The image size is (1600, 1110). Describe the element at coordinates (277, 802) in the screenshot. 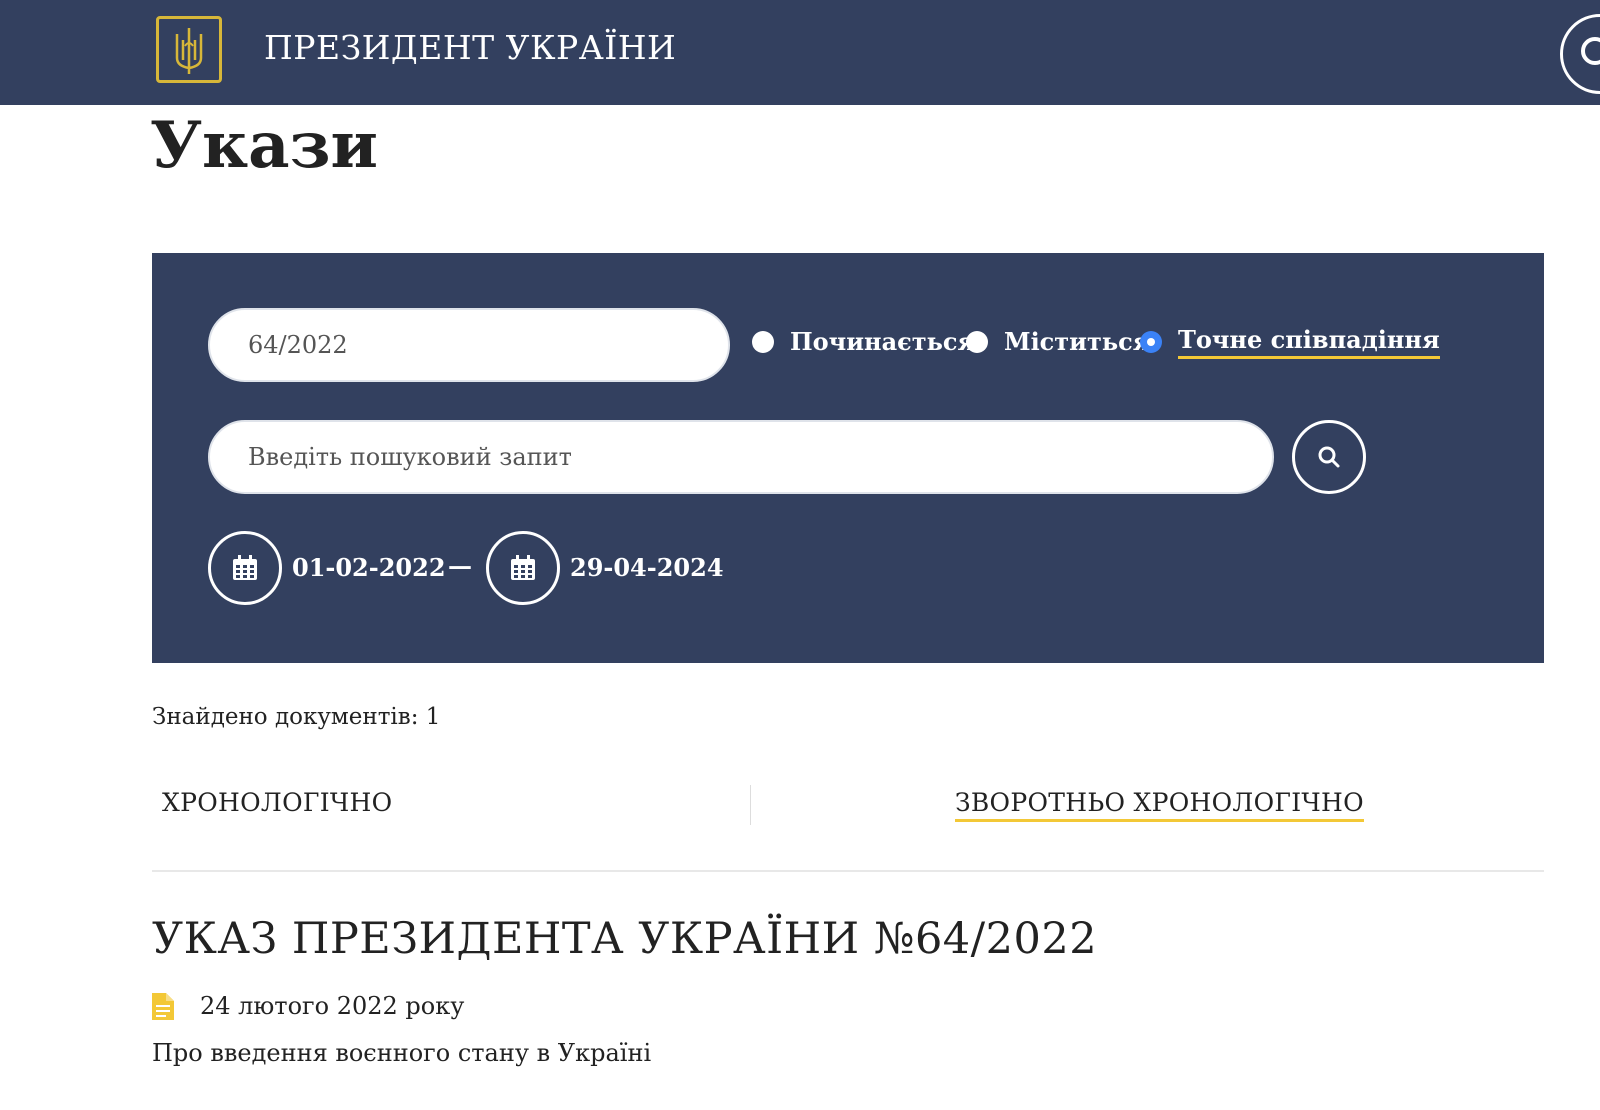

I see `sort-chronological: ХРОНОЛОГІЧНО` at that location.